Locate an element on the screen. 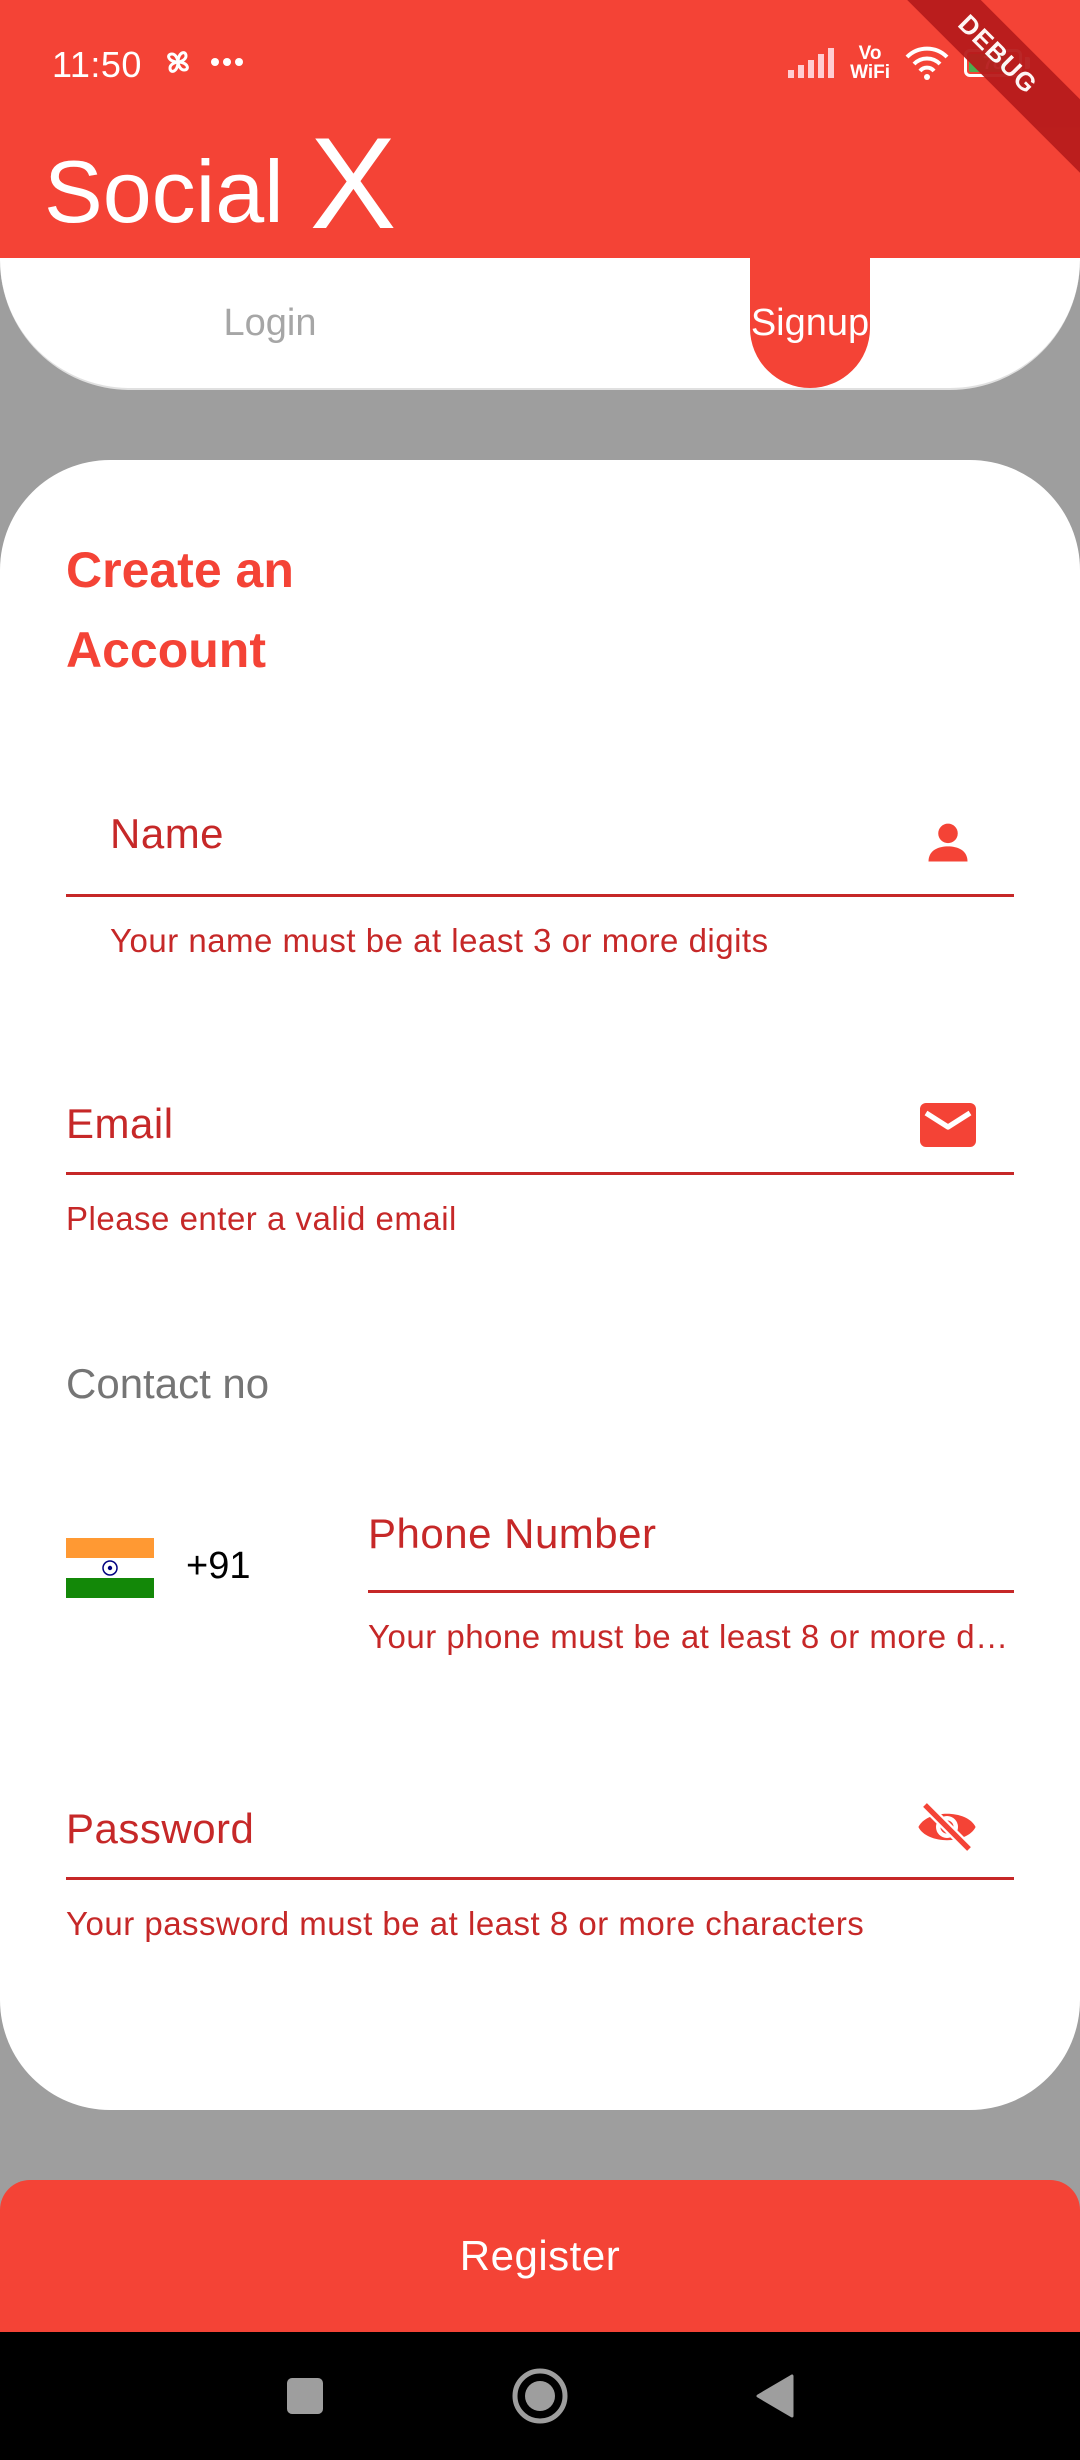  register-button: Register is located at coordinates (540, 2256).